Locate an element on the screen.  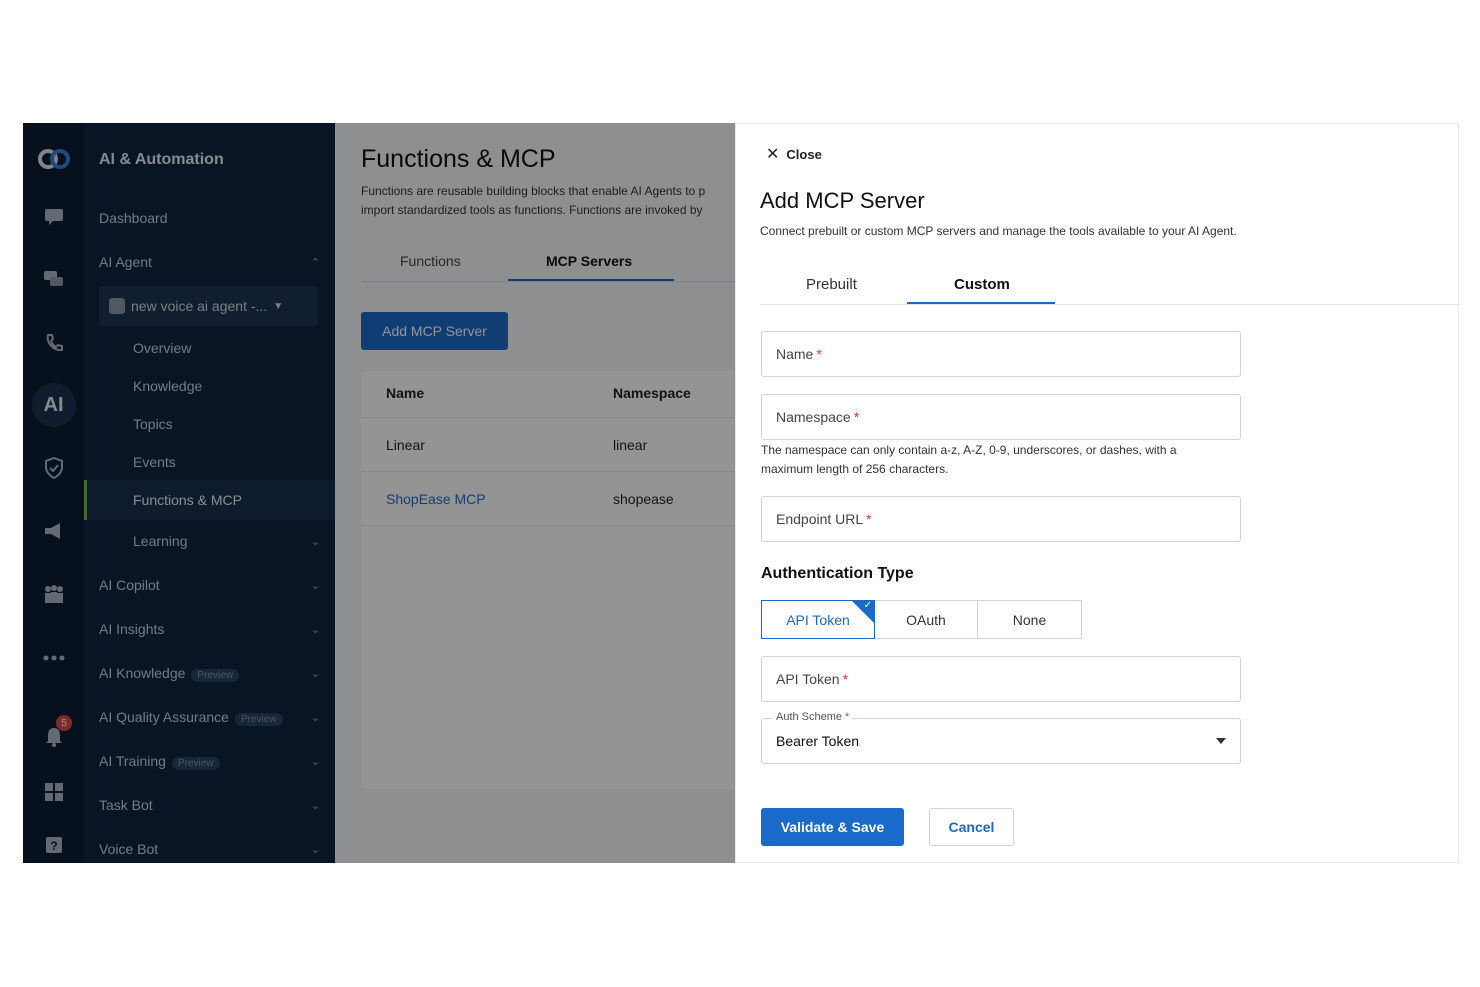
api-token-field: API Token * is located at coordinates (1001, 679).